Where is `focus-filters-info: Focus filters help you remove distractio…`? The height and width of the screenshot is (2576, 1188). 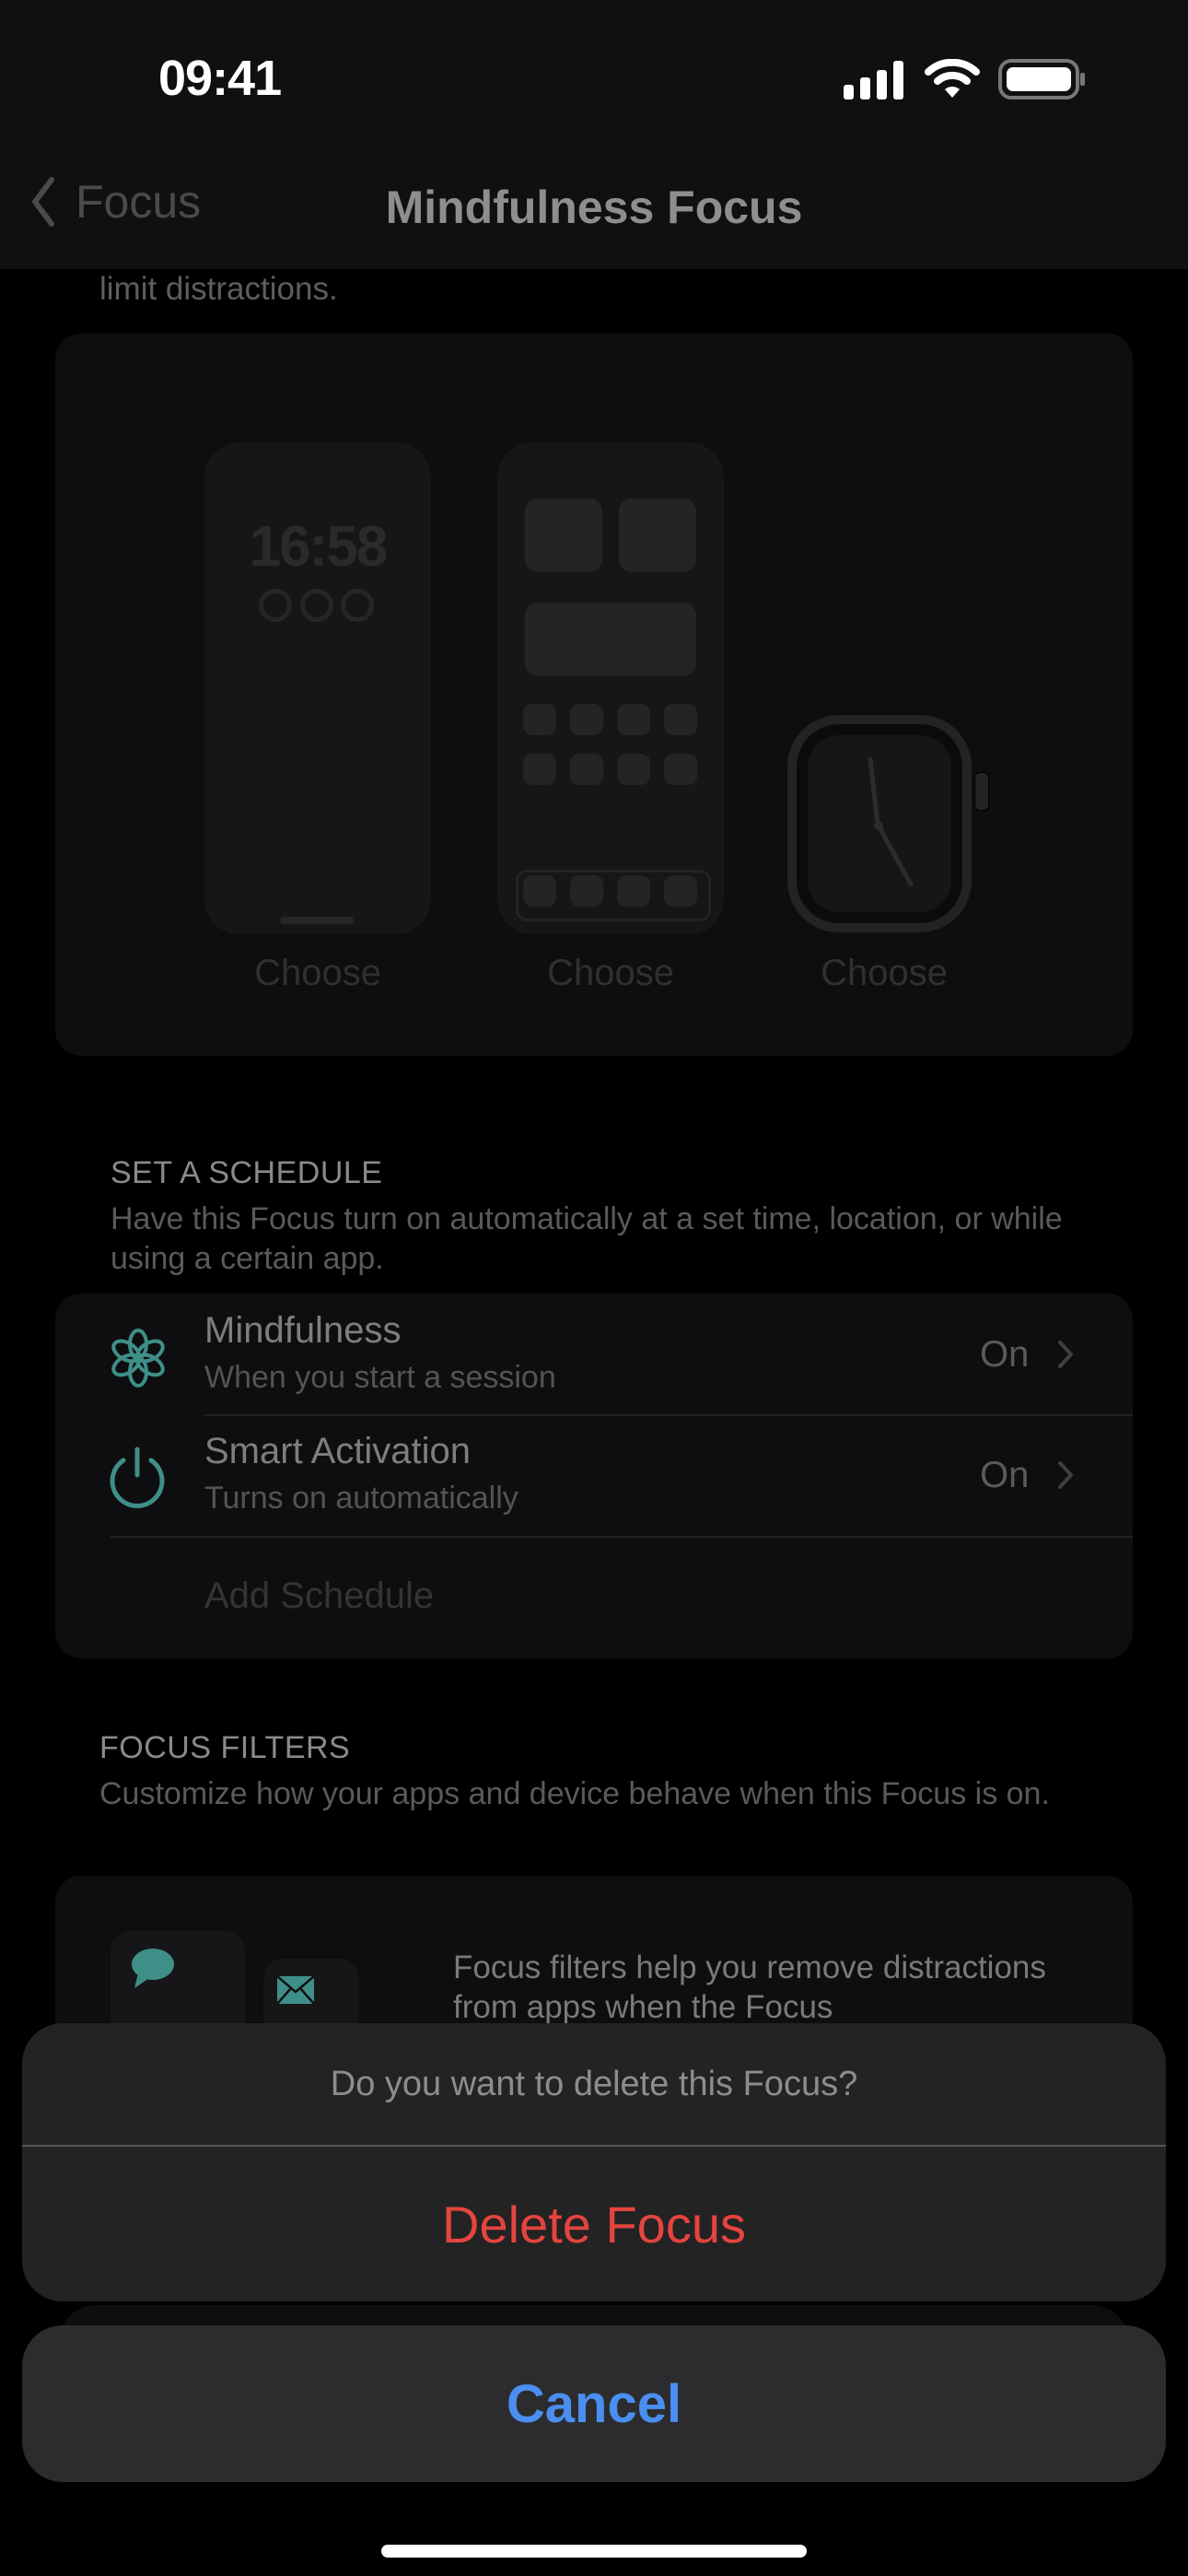
focus-filters-info: Focus filters help you remove distractio… is located at coordinates (749, 1987).